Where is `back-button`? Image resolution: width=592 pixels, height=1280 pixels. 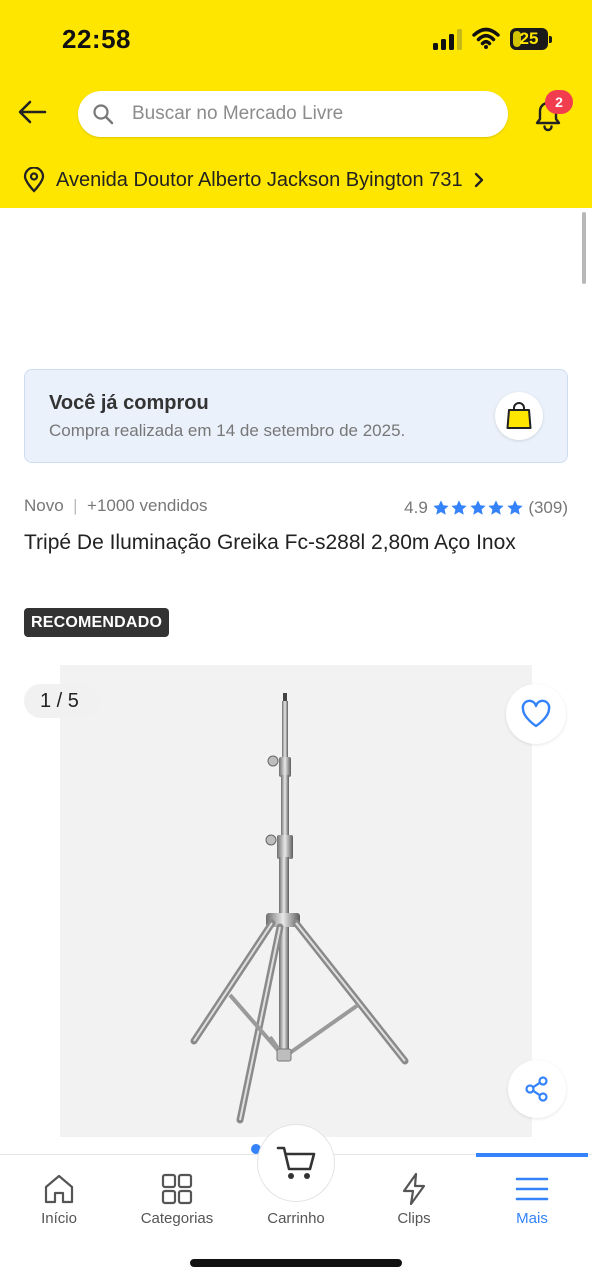 back-button is located at coordinates (32, 112).